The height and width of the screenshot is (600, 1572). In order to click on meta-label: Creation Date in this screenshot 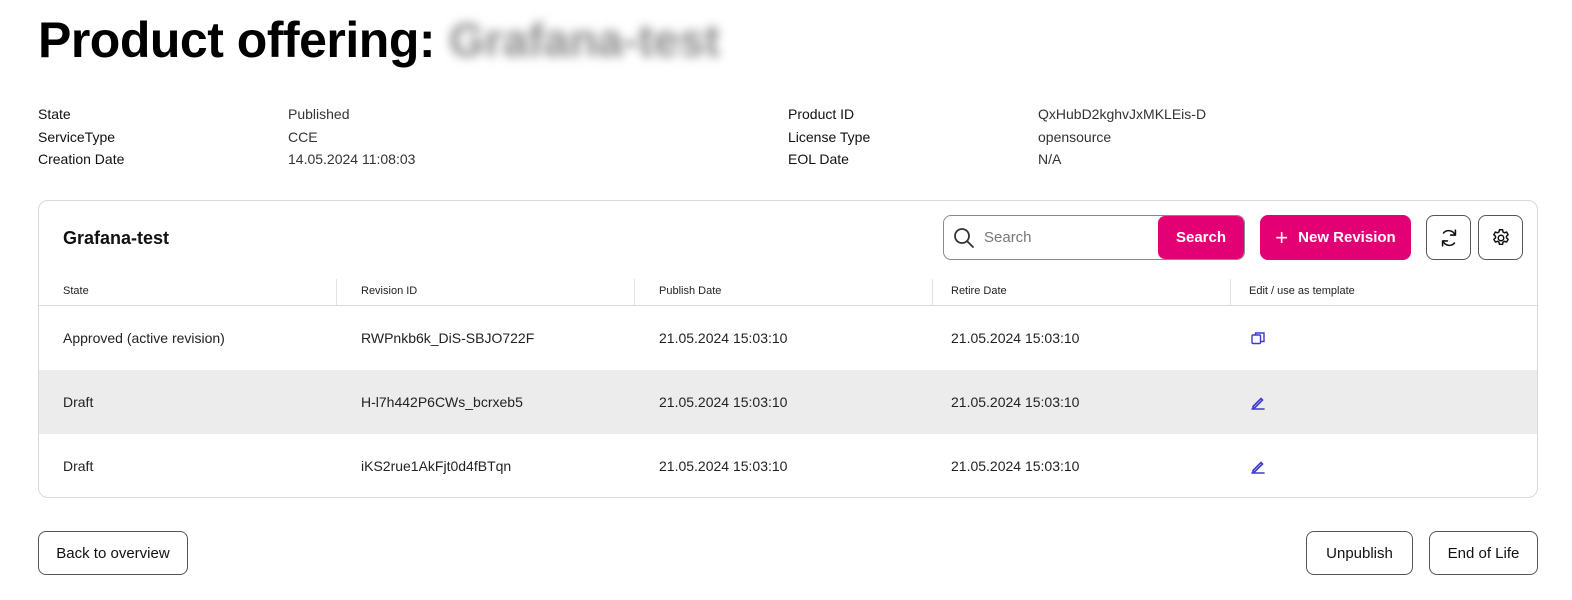, I will do `click(81, 159)`.